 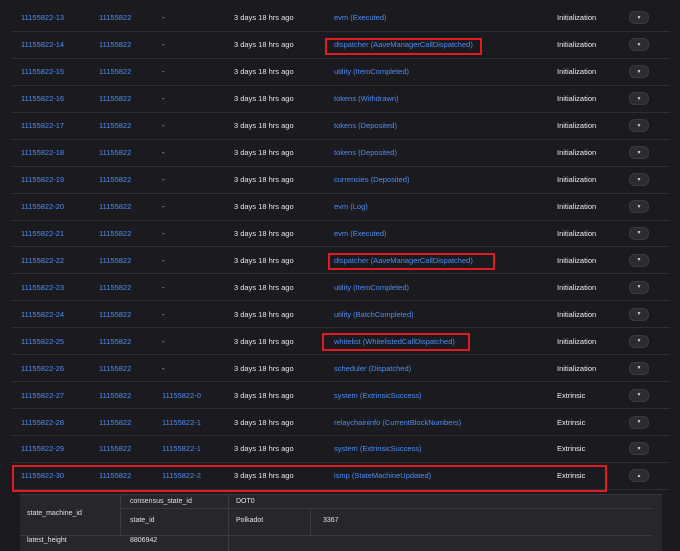 I want to click on event-id-link: 11155822-25, so click(x=42, y=341).